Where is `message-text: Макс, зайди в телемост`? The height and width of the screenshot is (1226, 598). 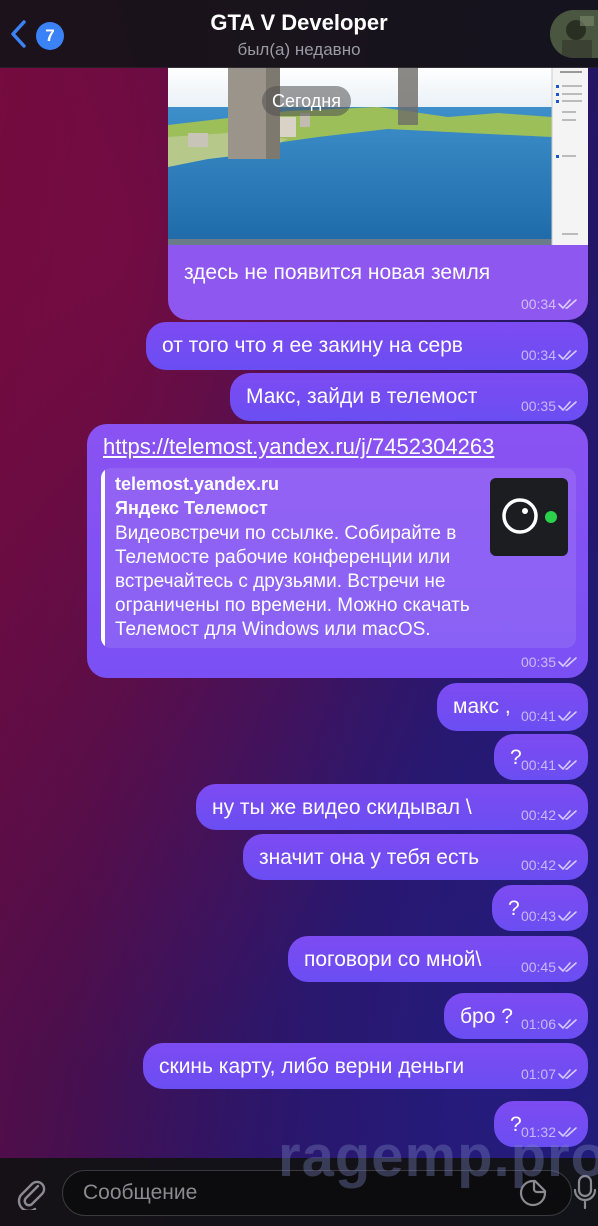 message-text: Макс, зайди в телемост is located at coordinates (362, 396).